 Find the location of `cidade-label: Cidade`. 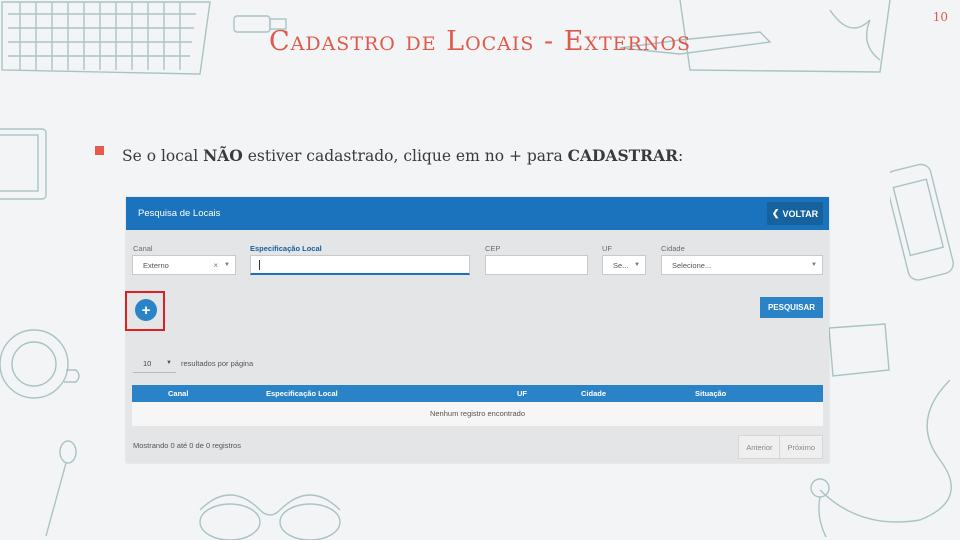

cidade-label: Cidade is located at coordinates (673, 248).